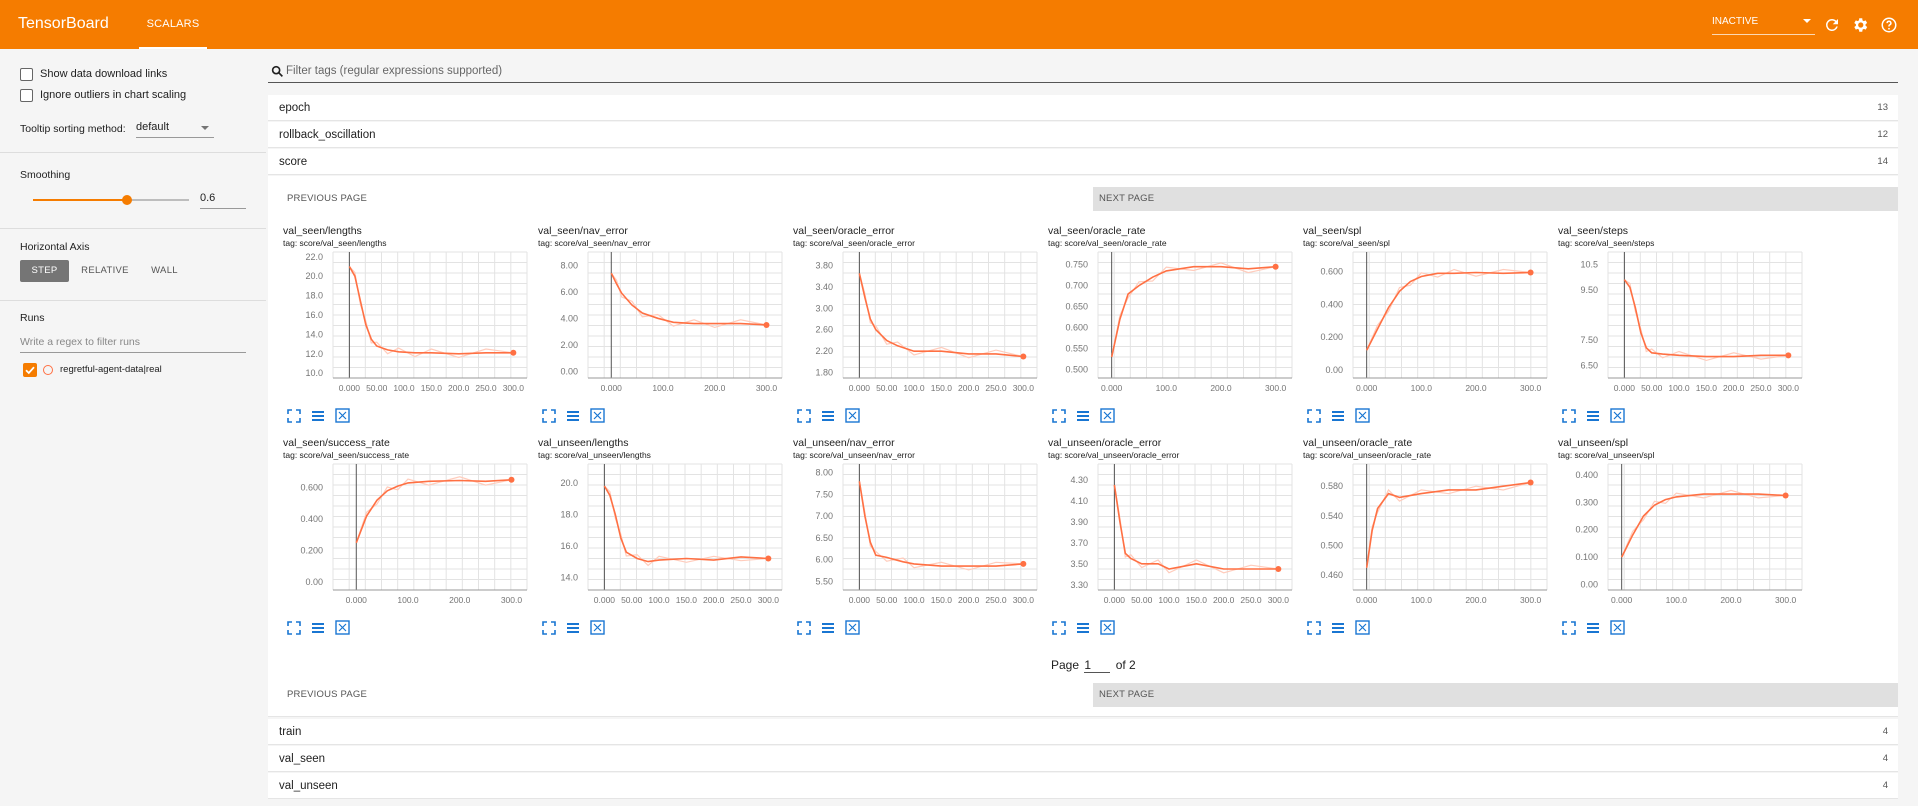  What do you see at coordinates (1860, 25) in the screenshot?
I see `settings-gear-icon` at bounding box center [1860, 25].